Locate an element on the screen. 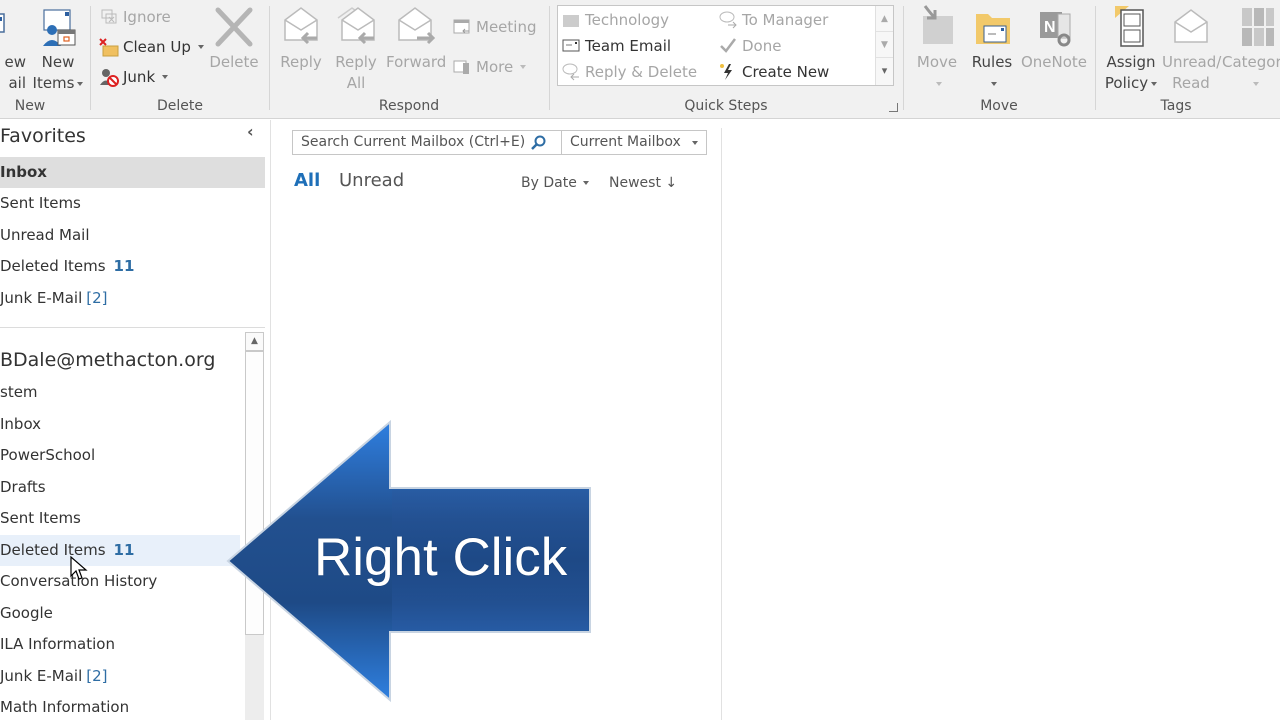 This screenshot has height=720, width=1280. favorite-item-unread-mail: Unread Mail is located at coordinates (132, 235).